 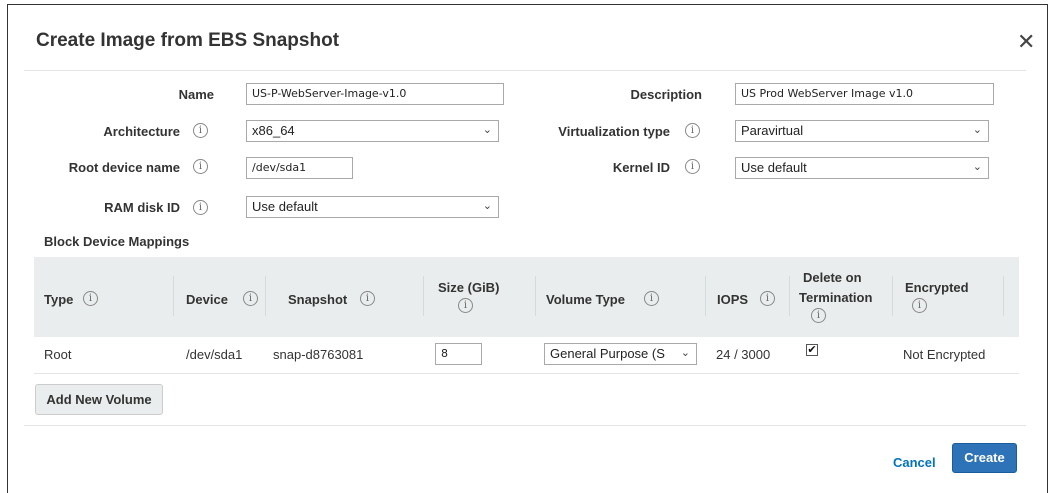 What do you see at coordinates (90, 298) in the screenshot?
I see `type-info-icon: i` at bounding box center [90, 298].